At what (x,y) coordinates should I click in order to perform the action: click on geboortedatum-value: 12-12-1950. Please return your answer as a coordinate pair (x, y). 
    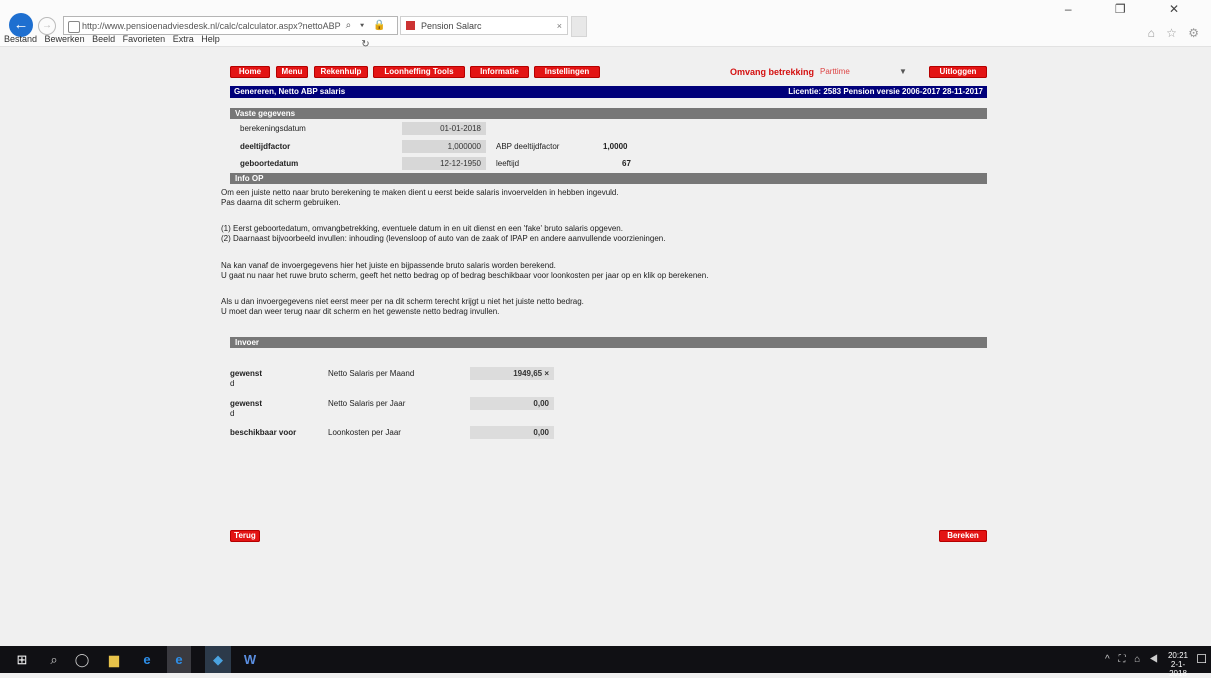
    Looking at the image, I should click on (444, 163).